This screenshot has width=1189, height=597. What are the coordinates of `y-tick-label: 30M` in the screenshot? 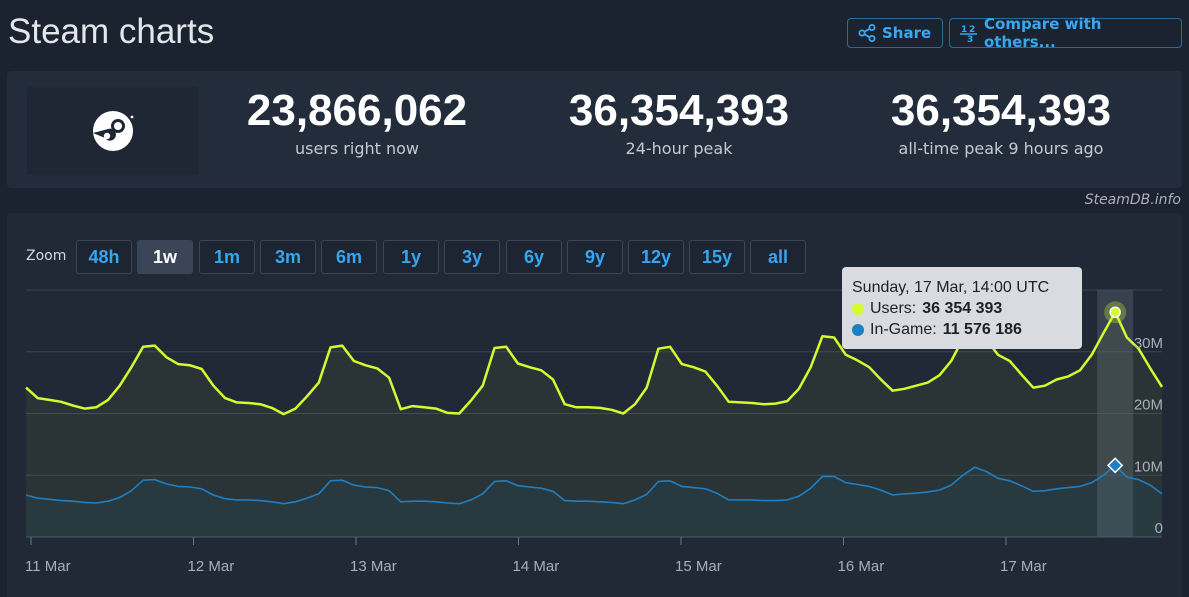 It's located at (1148, 343).